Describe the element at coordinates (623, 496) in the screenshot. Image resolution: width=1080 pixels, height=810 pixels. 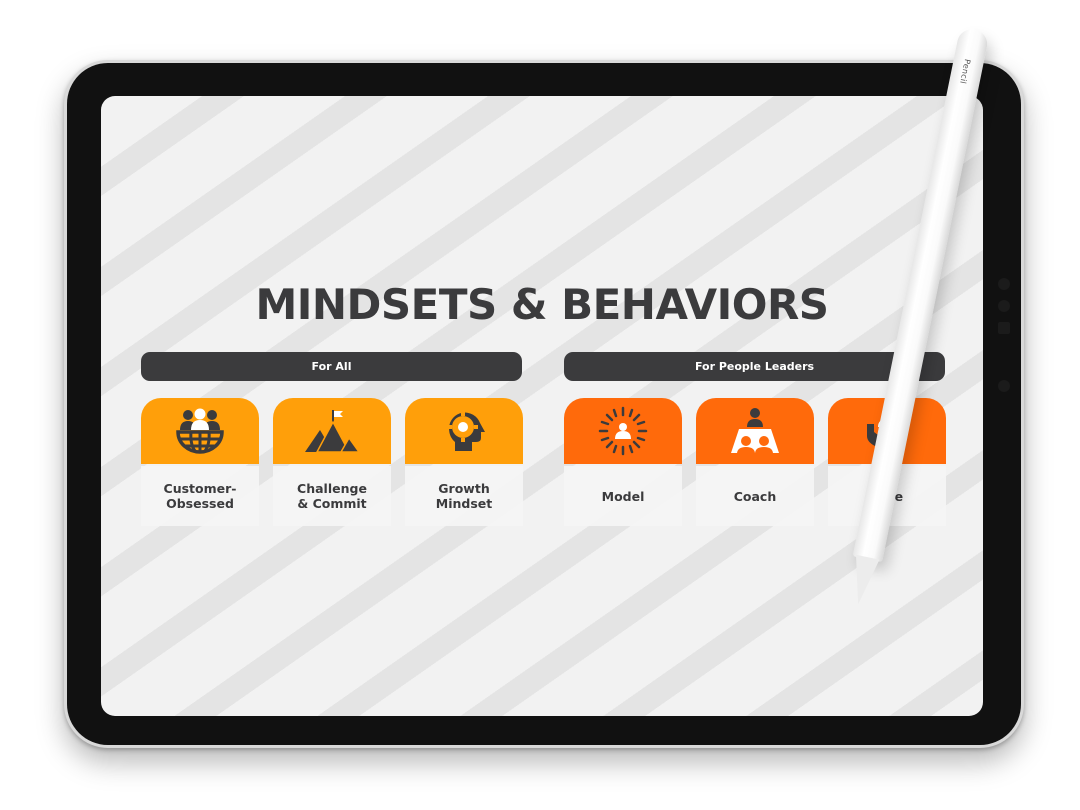
I see `card-label: Model` at that location.